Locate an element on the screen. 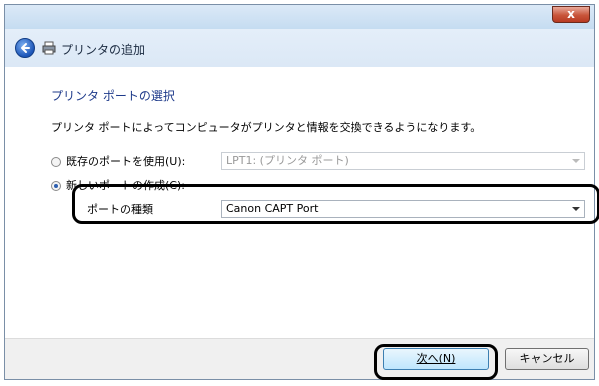  cancel-button-label: キャンセル is located at coordinates (547, 358).